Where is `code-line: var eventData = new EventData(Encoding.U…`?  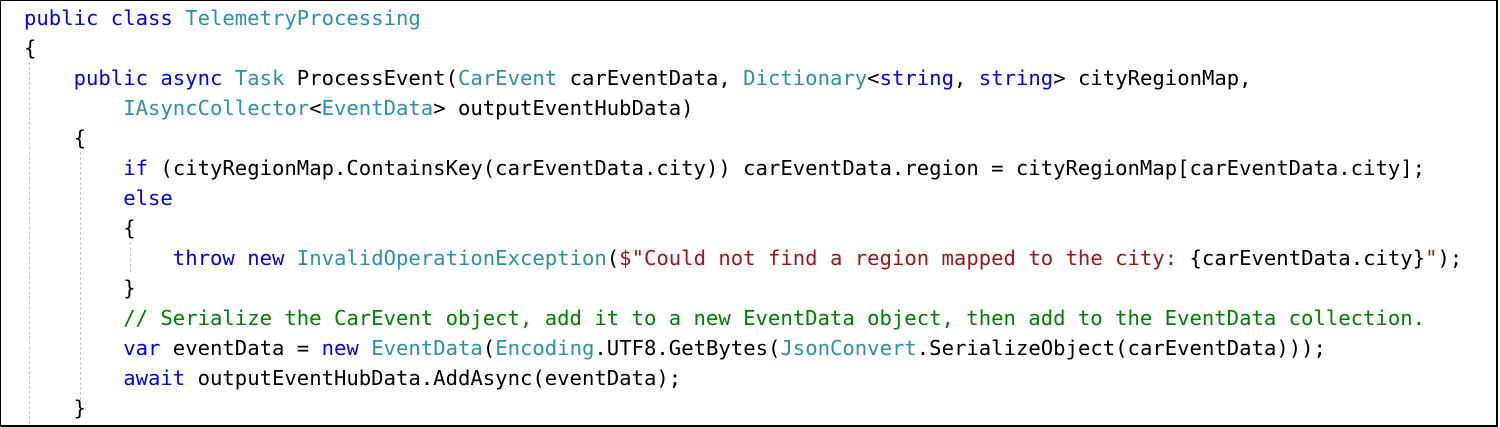 code-line: var eventData = new EventData(Encoding.U… is located at coordinates (743, 348).